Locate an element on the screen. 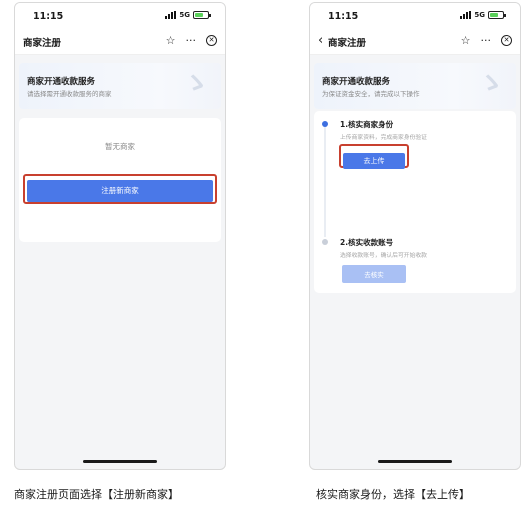 This screenshot has width=530, height=512. step-2-dot is located at coordinates (325, 242).